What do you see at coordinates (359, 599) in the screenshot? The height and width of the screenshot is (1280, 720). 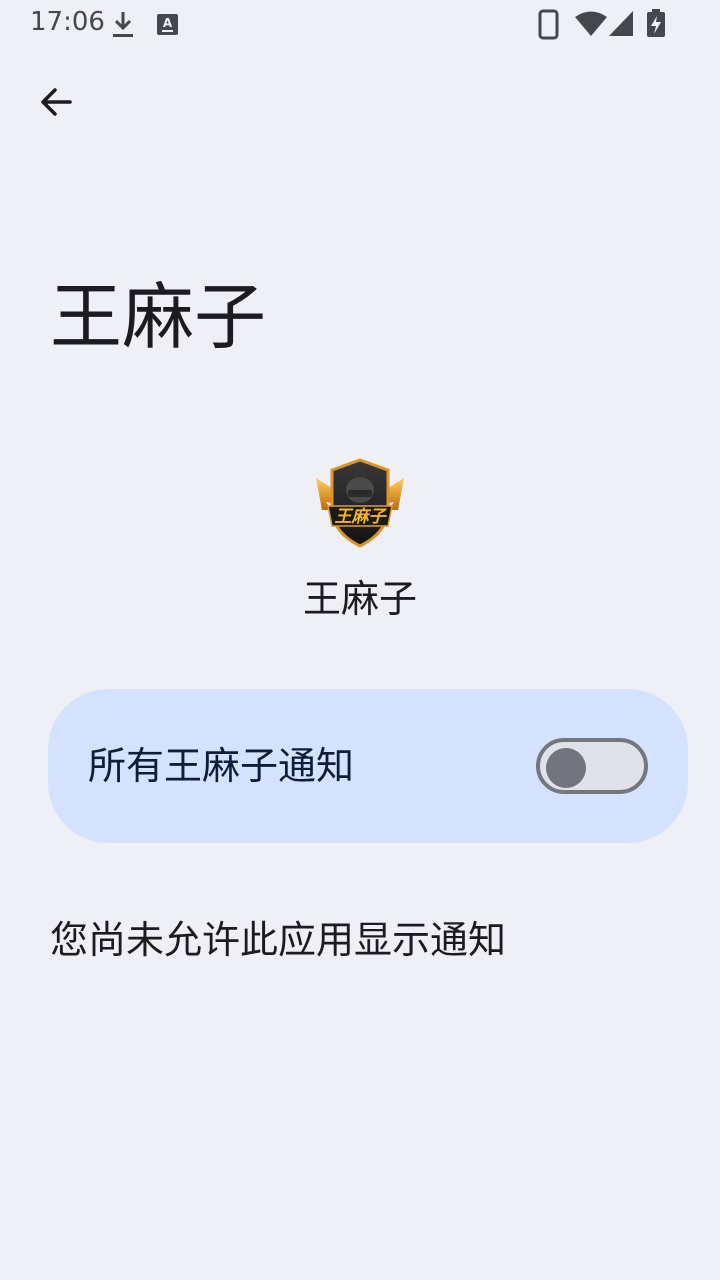 I see `app-name: 王麻子` at bounding box center [359, 599].